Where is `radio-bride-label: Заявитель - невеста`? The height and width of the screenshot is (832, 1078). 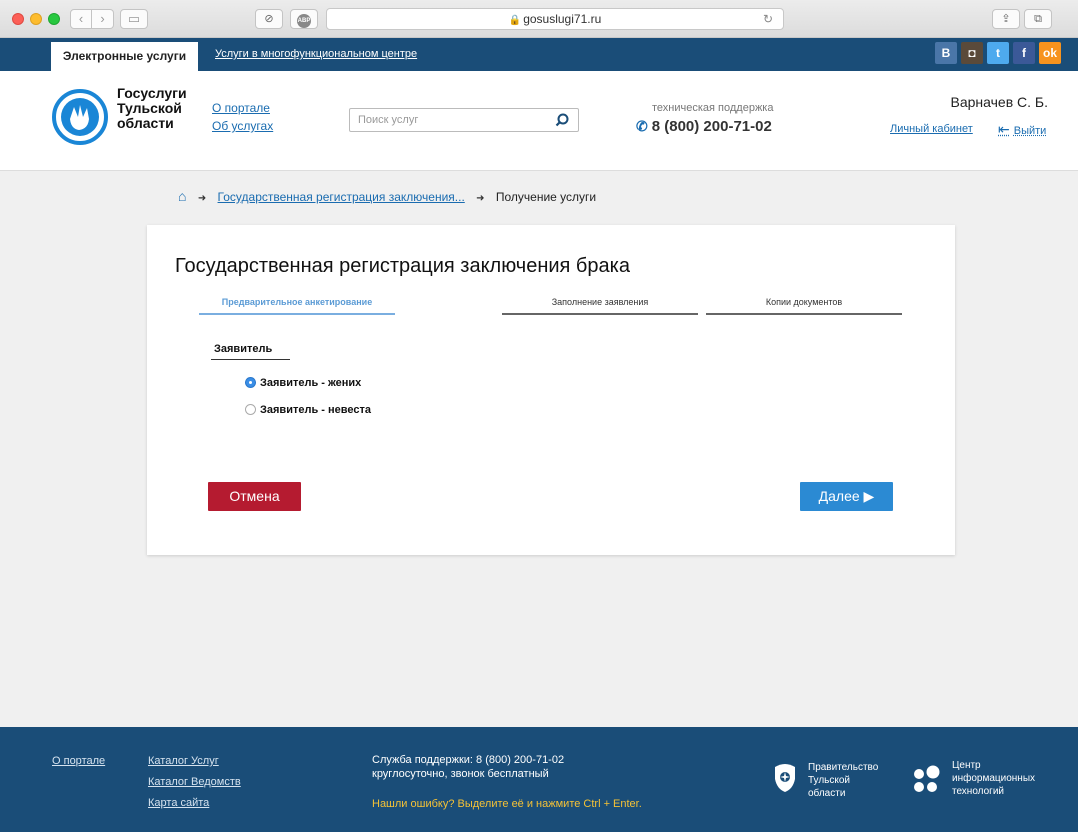 radio-bride-label: Заявитель - невеста is located at coordinates (315, 410).